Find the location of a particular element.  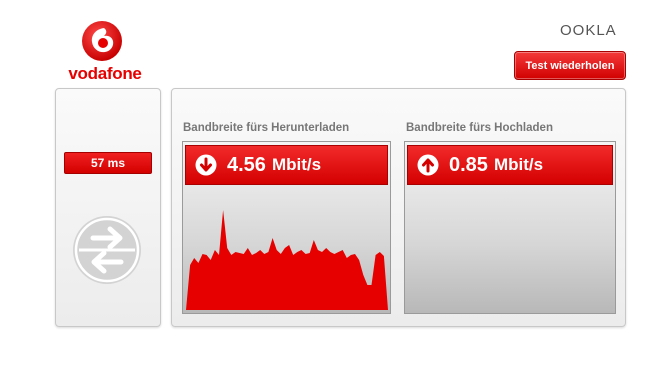

provider-logo: OOKLA is located at coordinates (588, 30).